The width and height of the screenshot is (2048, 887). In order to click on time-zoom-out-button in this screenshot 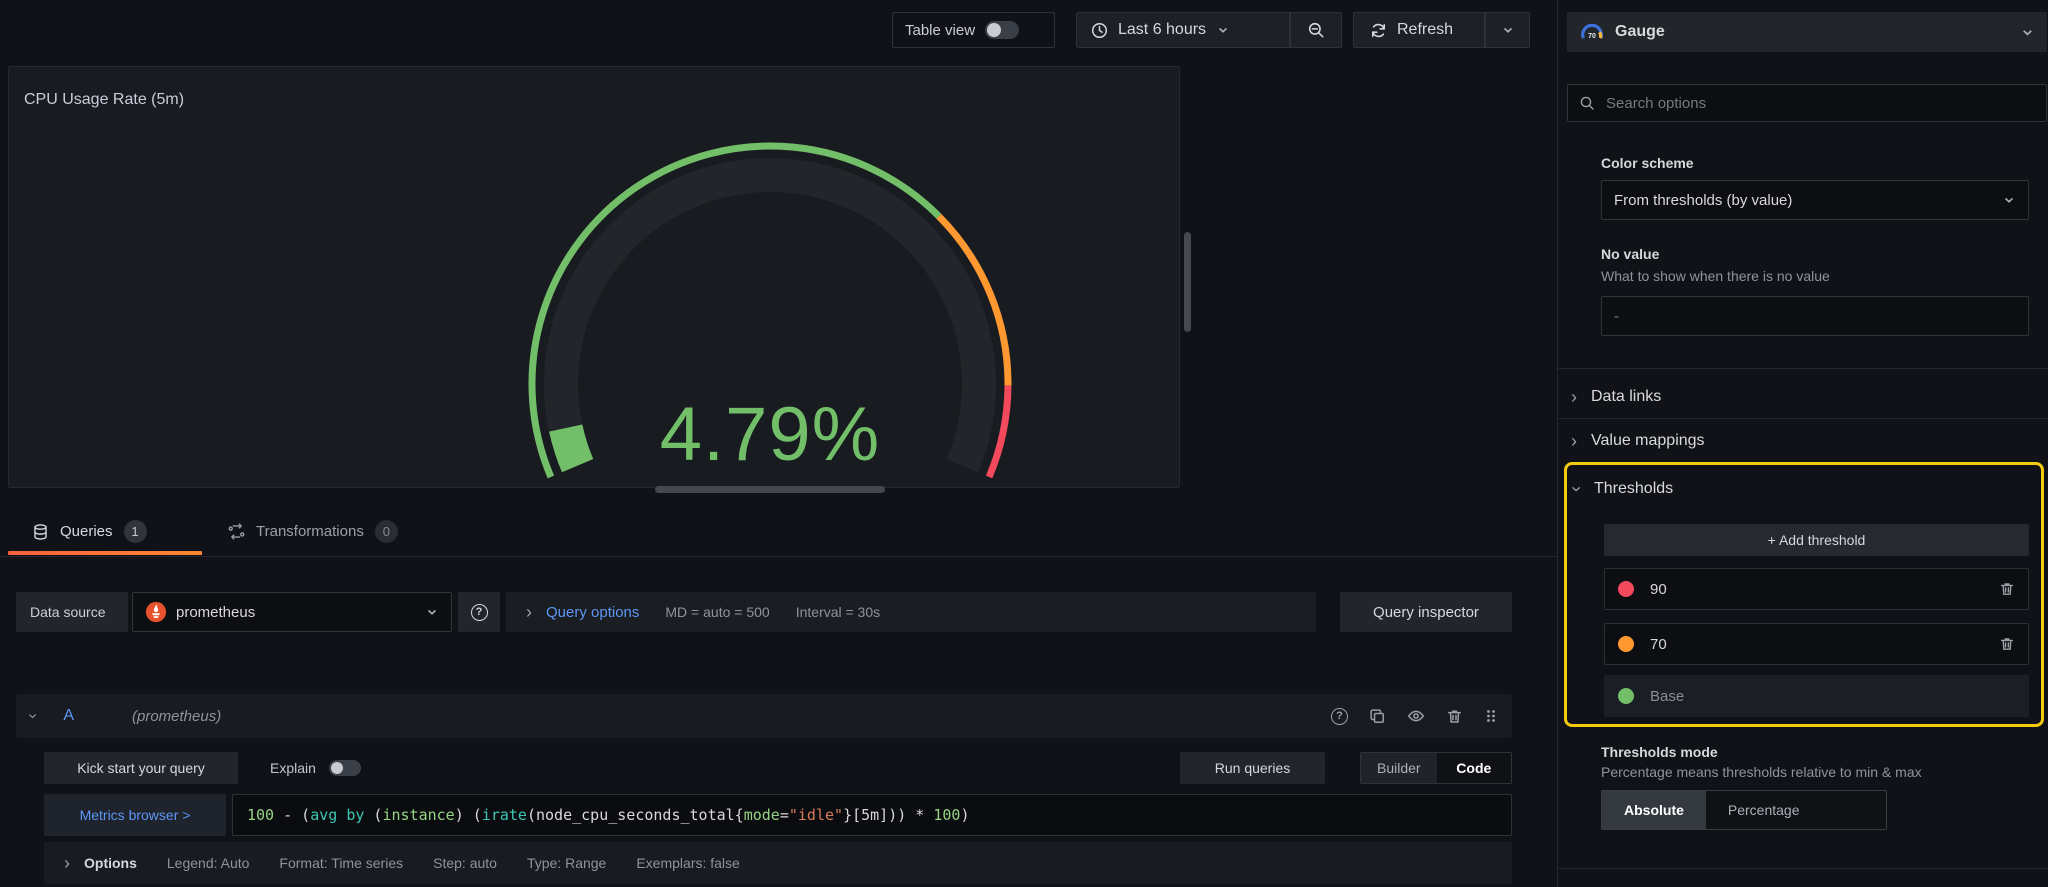, I will do `click(1316, 30)`.